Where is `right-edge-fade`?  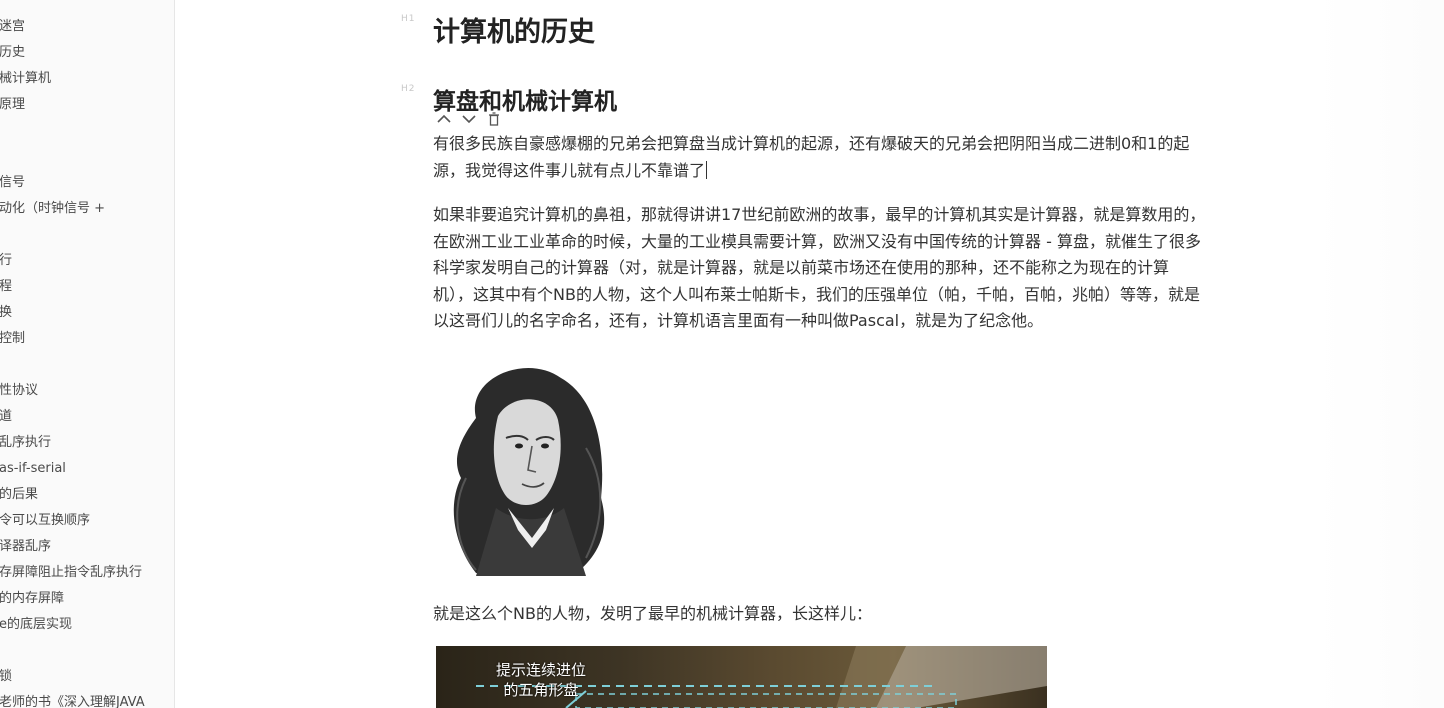 right-edge-fade is located at coordinates (1379, 354).